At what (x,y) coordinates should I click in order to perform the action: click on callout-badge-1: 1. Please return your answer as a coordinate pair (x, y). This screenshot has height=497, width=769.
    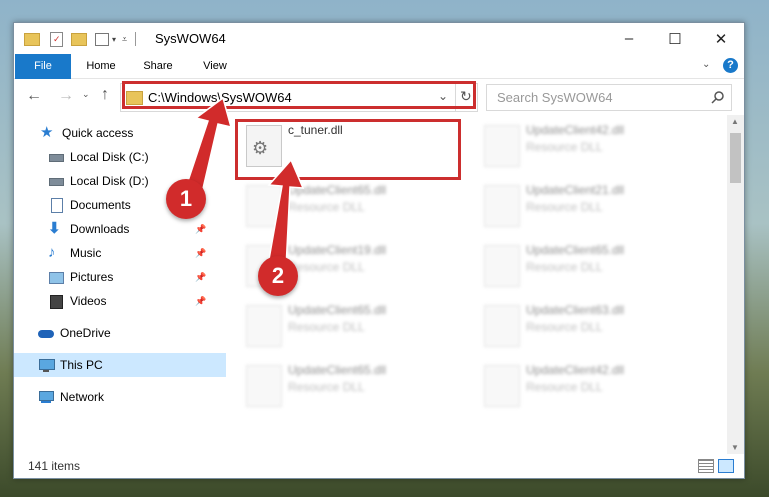
    Looking at the image, I should click on (186, 199).